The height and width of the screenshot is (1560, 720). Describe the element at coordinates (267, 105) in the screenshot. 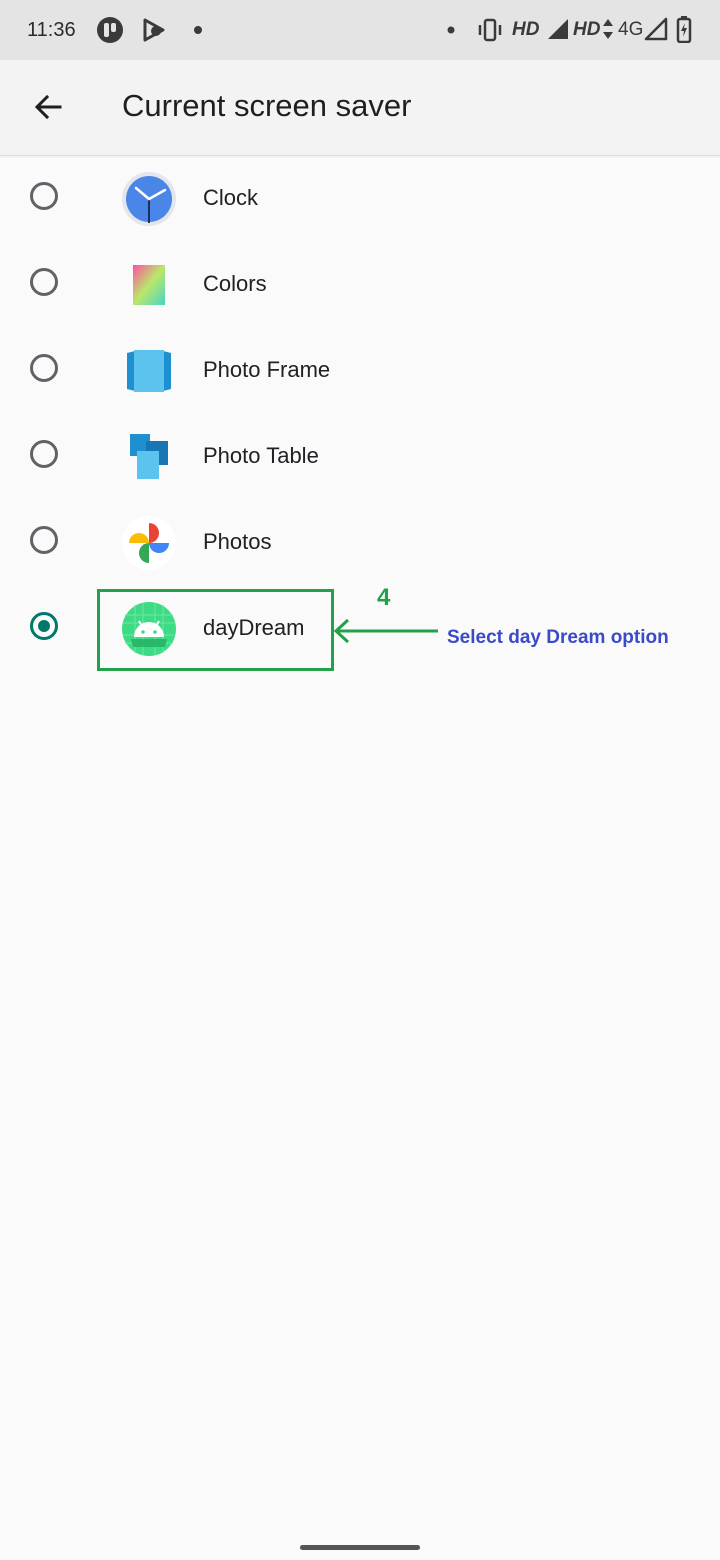

I see `page-title: Current screen saver` at that location.